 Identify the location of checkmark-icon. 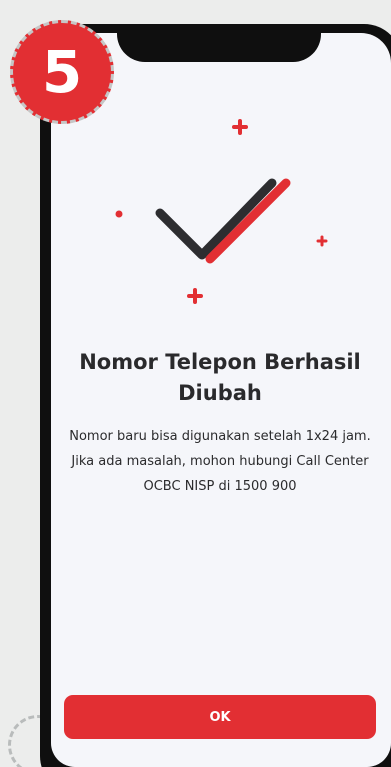
(223, 221).